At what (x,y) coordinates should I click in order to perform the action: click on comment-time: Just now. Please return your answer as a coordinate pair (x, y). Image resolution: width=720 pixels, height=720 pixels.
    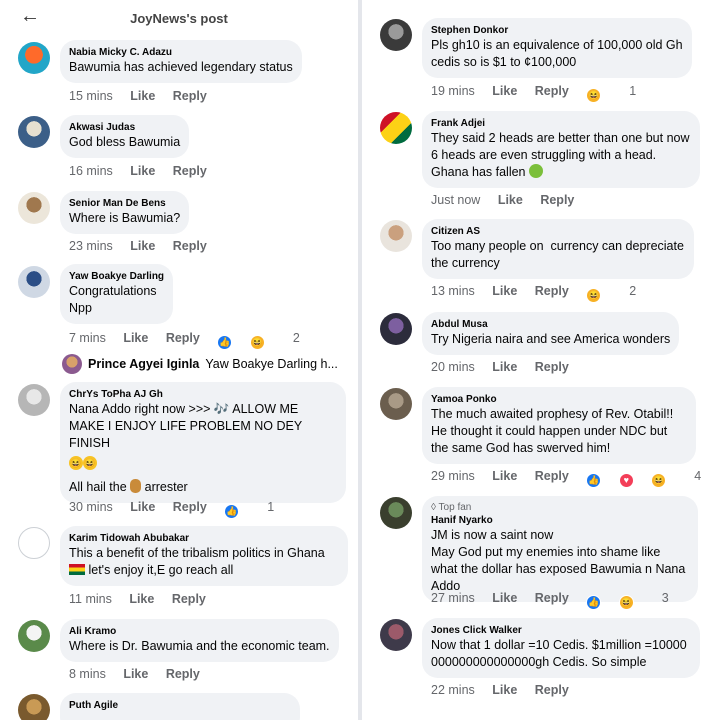
    Looking at the image, I should click on (456, 200).